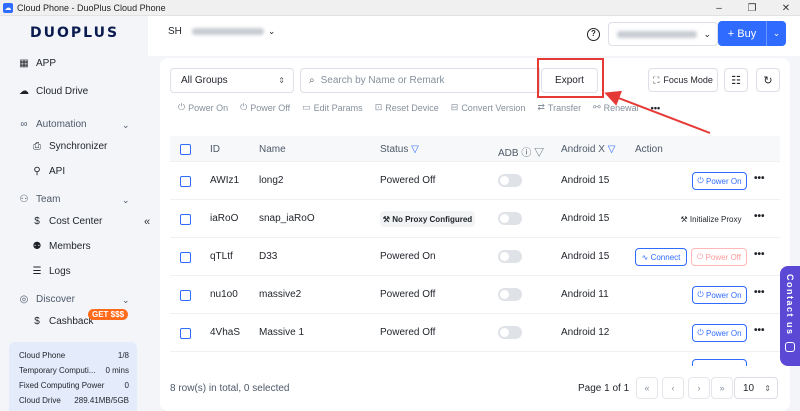 The width and height of the screenshot is (800, 411). Describe the element at coordinates (227, 31) in the screenshot. I see `team-name-redacted` at that location.